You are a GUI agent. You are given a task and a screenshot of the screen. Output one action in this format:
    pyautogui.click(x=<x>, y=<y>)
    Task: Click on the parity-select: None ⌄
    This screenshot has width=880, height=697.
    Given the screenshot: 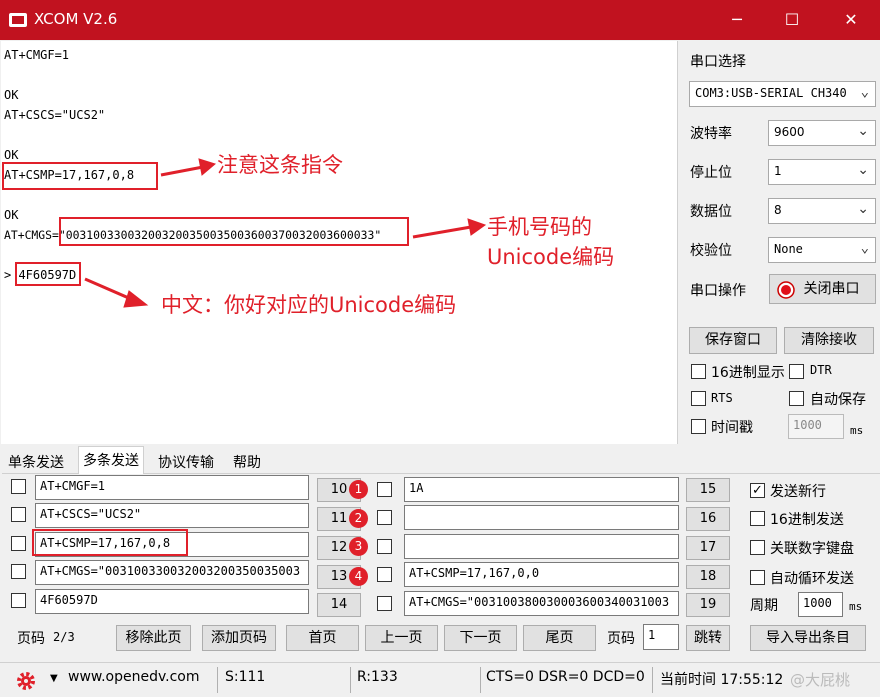 What is the action you would take?
    pyautogui.click(x=822, y=250)
    